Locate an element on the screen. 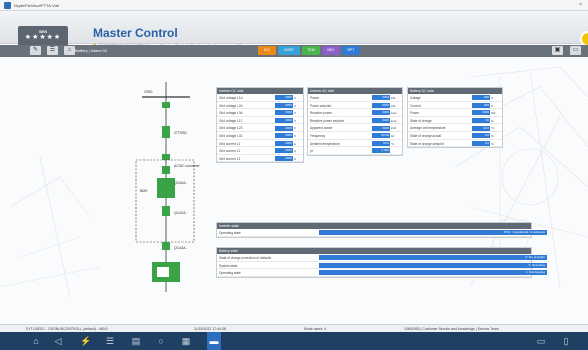  row-value: 0.000 is located at coordinates (381, 151).